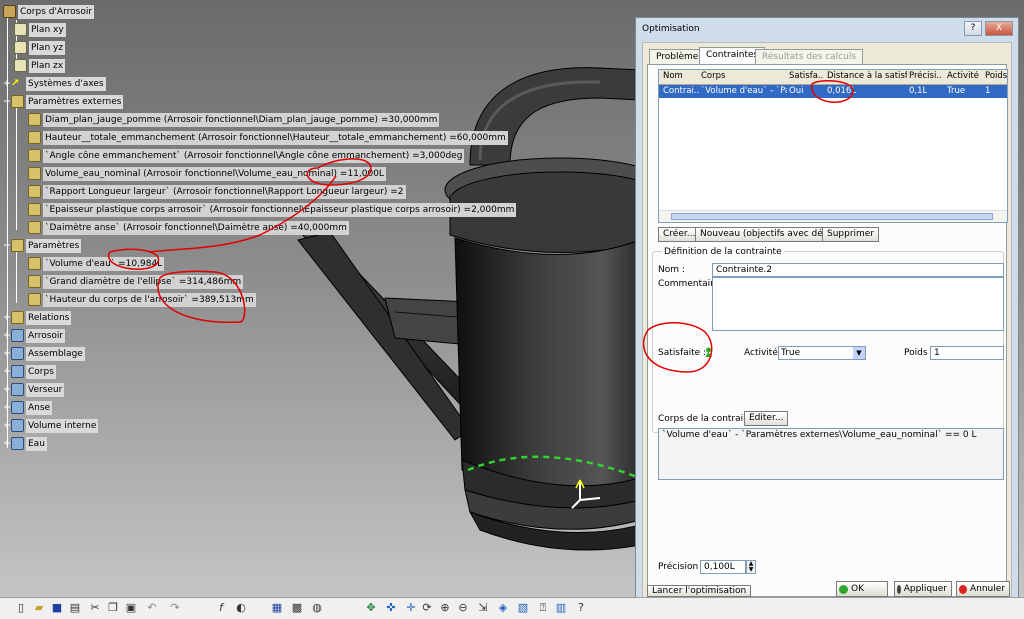 This screenshot has height=619, width=1024. I want to click on check-icon: ◍, so click(317, 608).